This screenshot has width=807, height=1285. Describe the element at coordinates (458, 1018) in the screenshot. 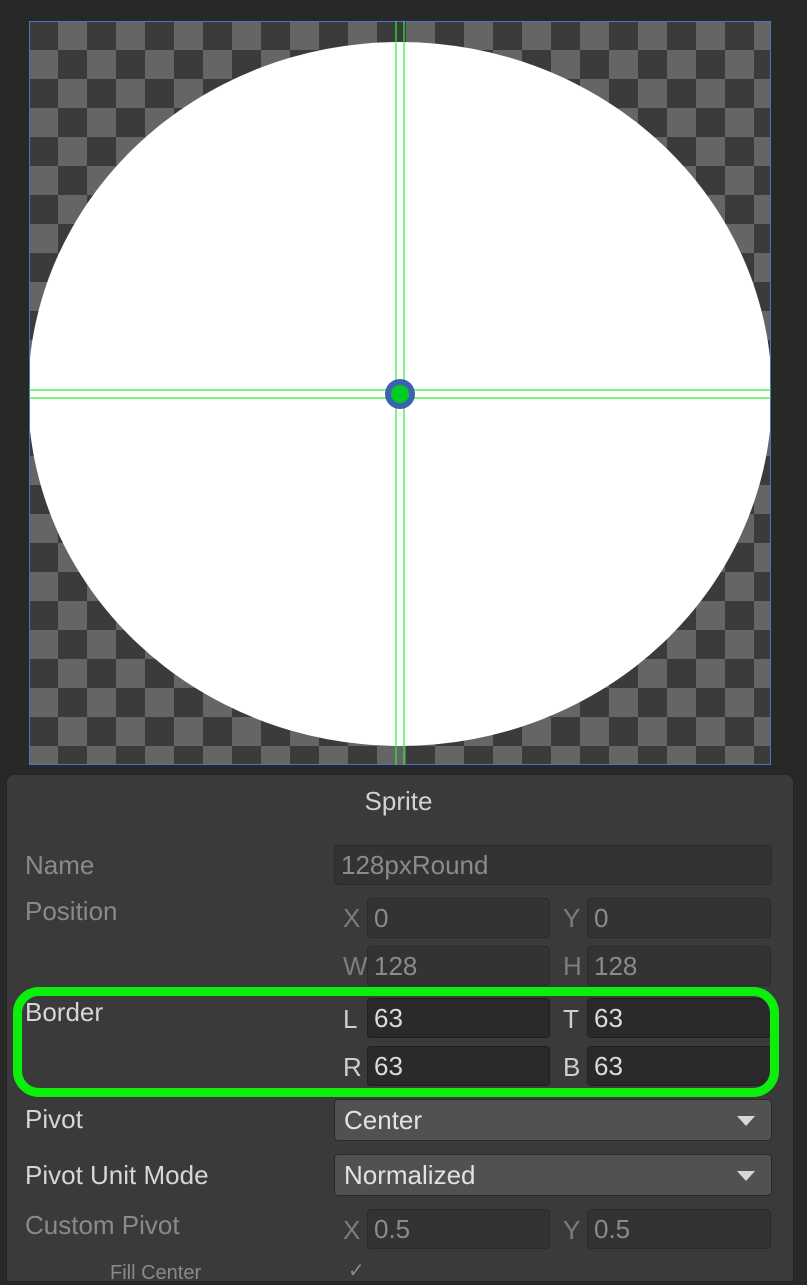

I see `border-l-field: 63` at that location.